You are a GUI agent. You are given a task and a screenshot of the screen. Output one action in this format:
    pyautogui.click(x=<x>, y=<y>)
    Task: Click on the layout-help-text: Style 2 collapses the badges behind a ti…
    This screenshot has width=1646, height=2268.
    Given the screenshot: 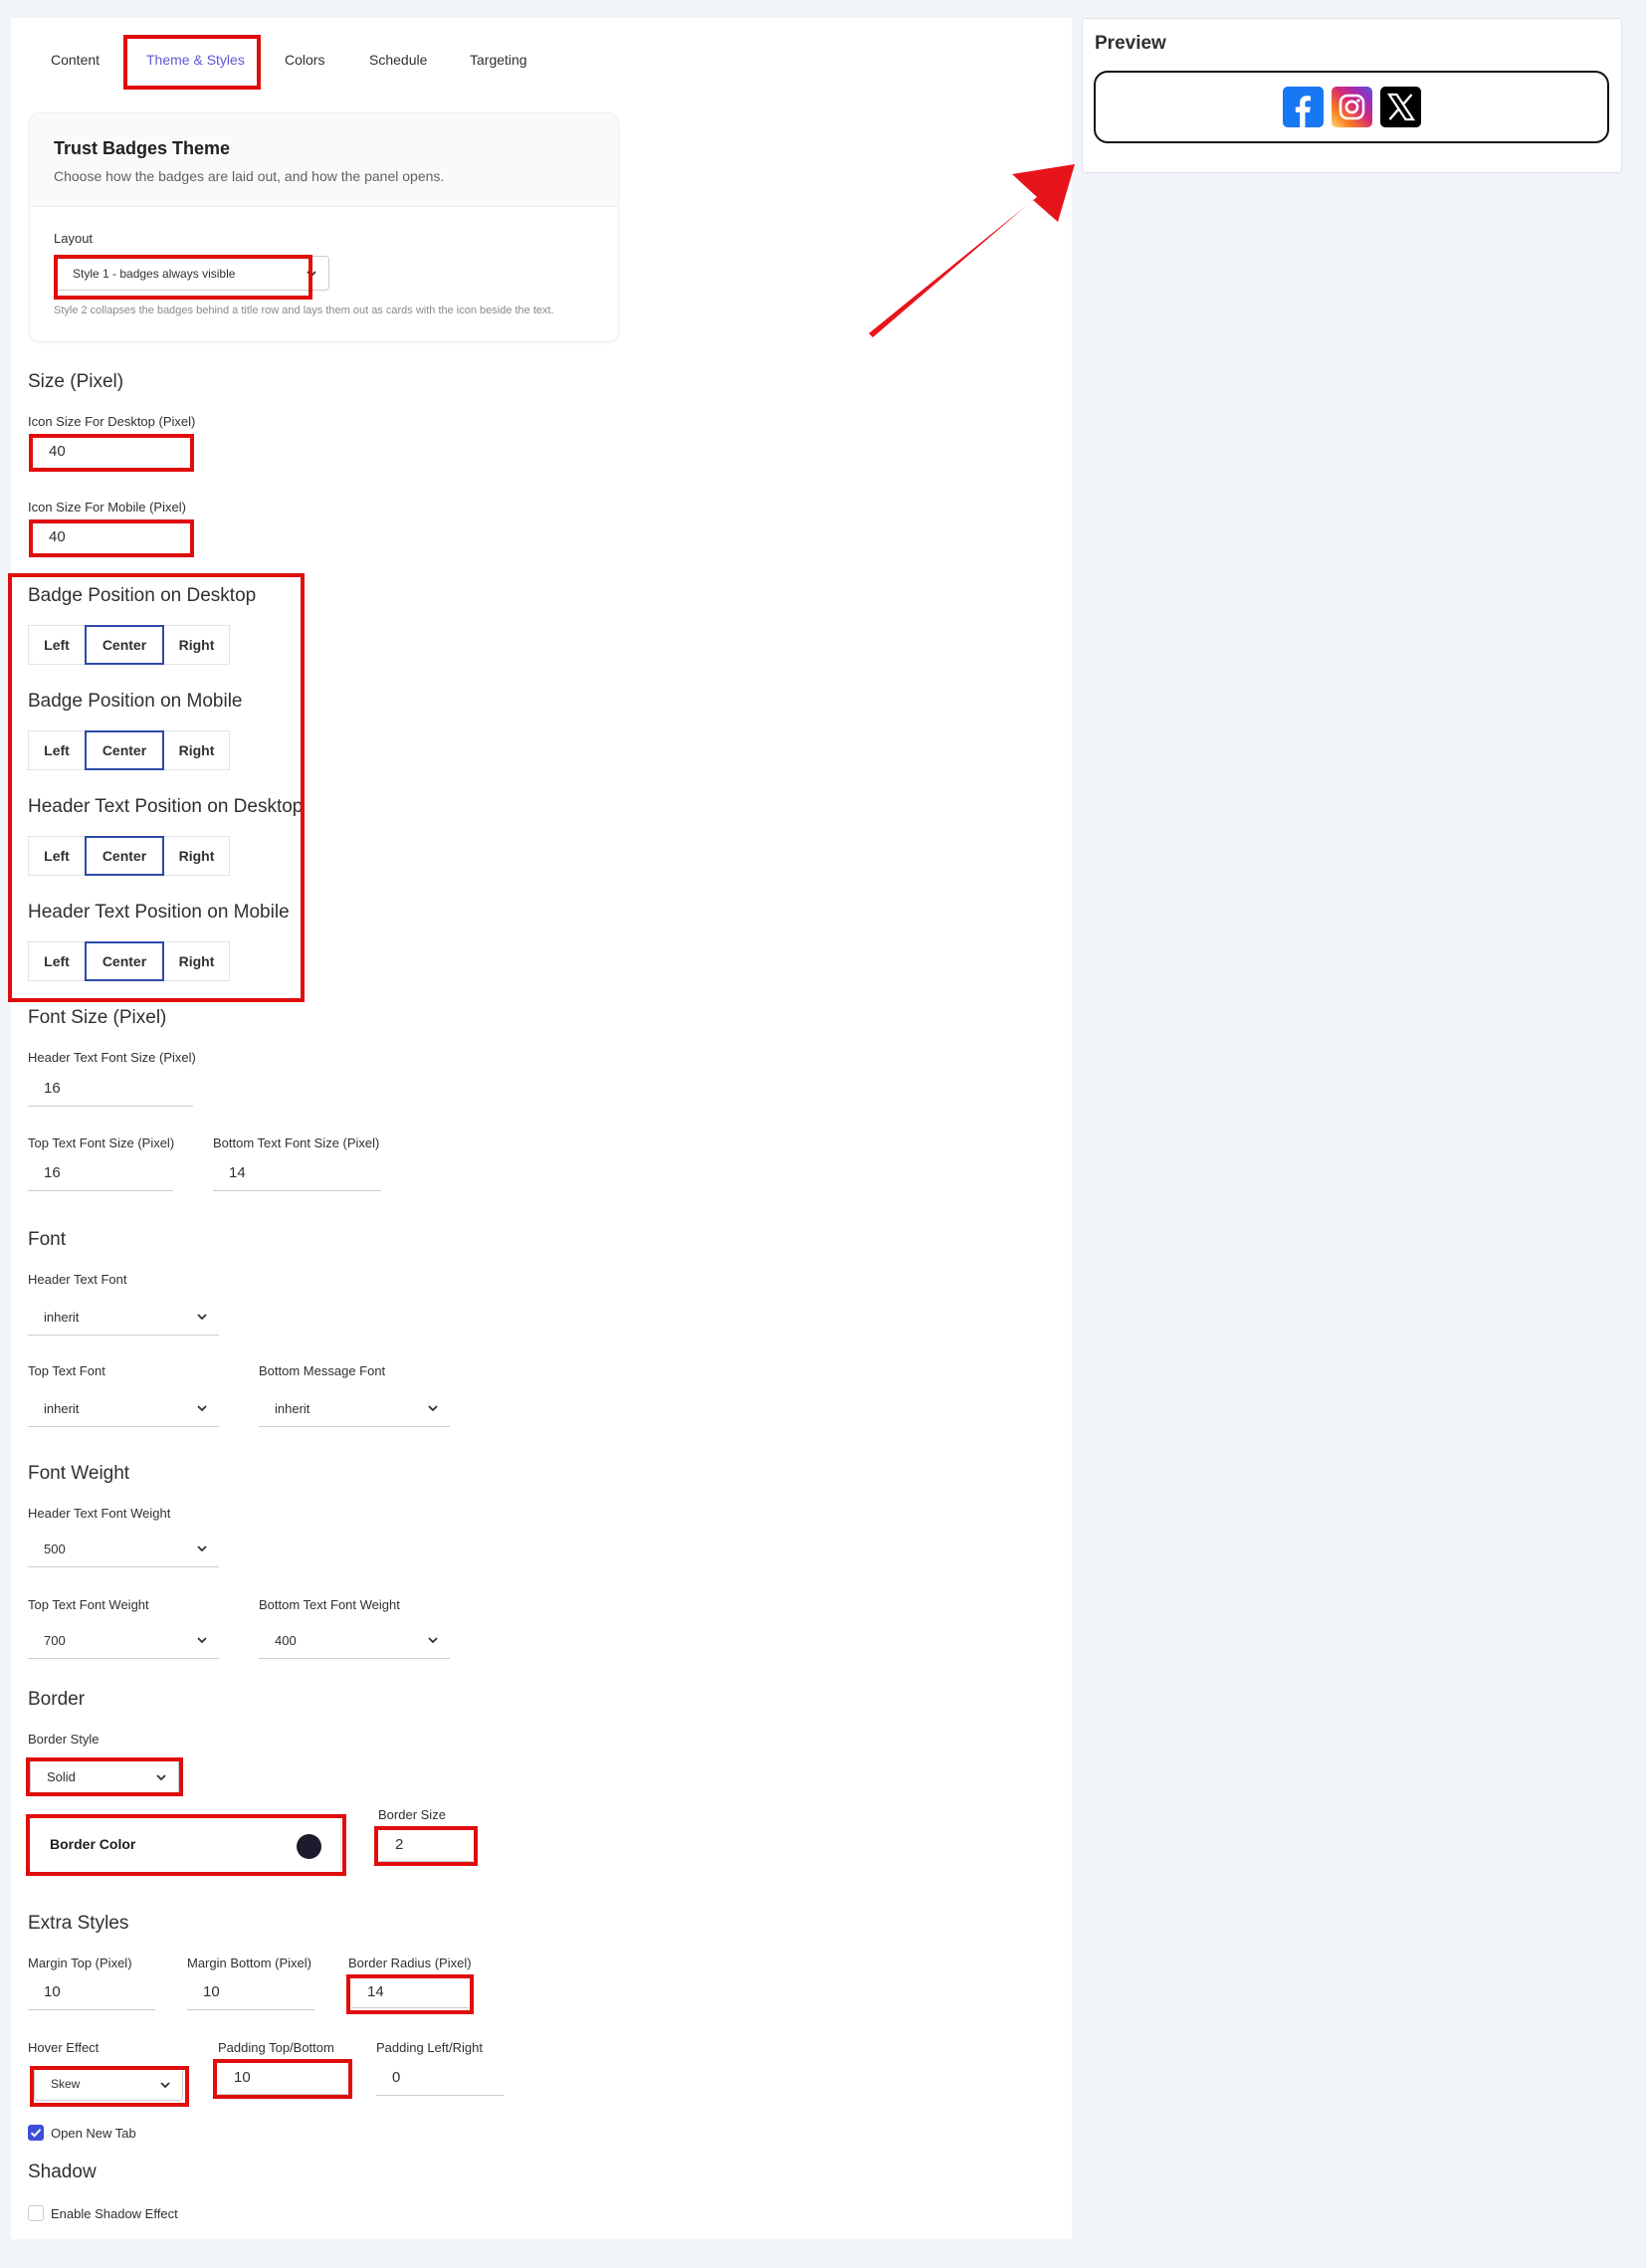 What is the action you would take?
    pyautogui.click(x=304, y=310)
    